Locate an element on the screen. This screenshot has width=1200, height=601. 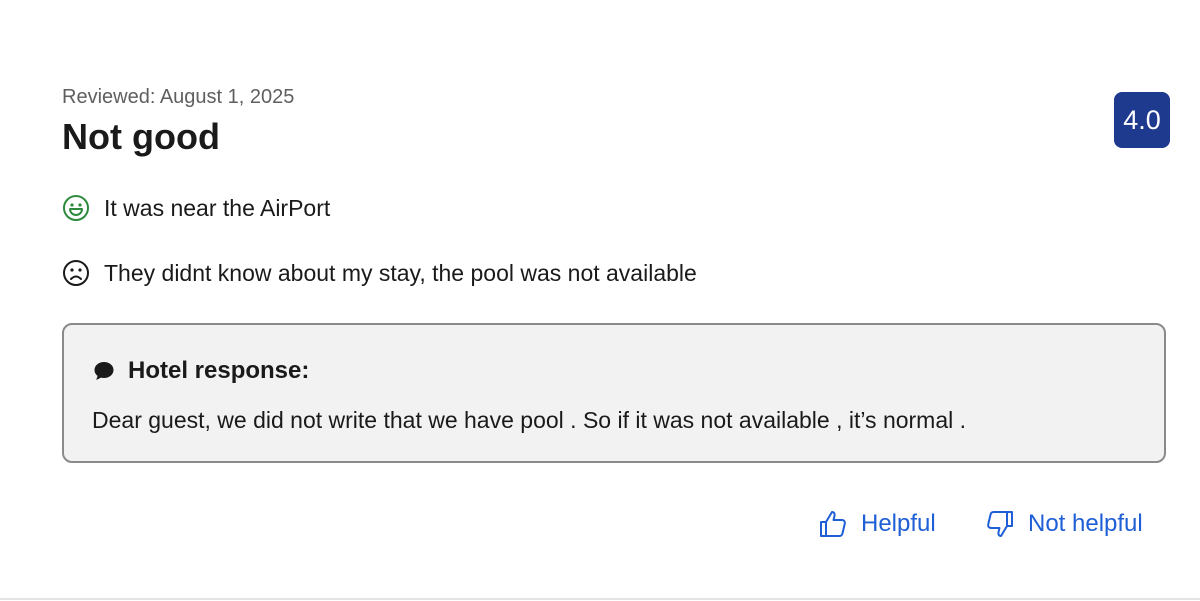
helpful-button: Helpful is located at coordinates (876, 524).